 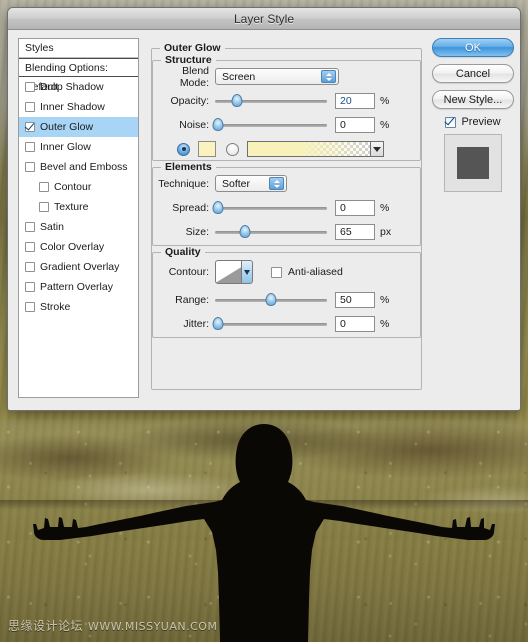 I want to click on opacity-slider-knob, so click(x=237, y=100).